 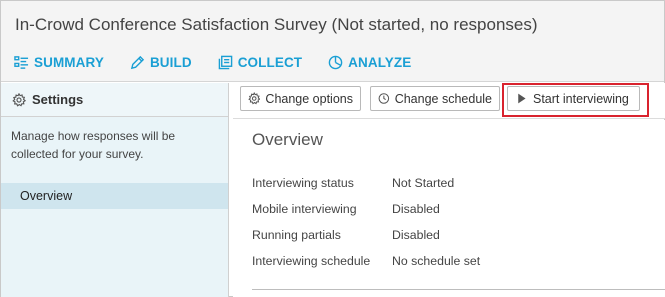 I want to click on summary-icon, so click(x=21, y=62).